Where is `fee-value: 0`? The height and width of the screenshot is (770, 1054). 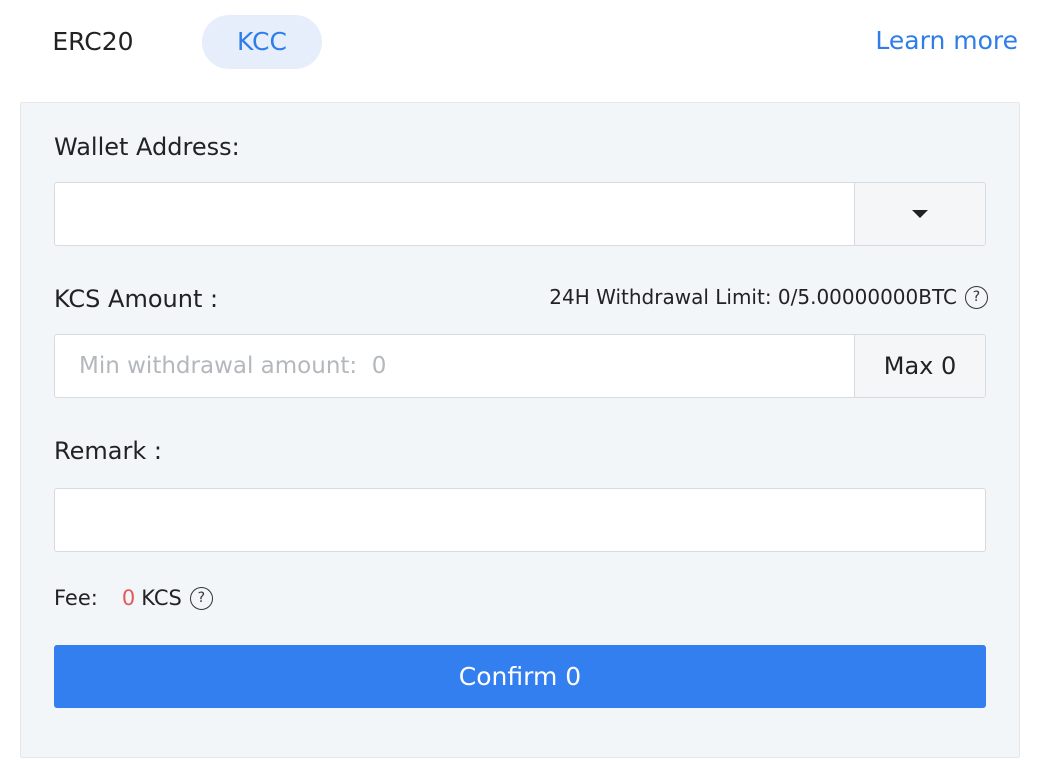
fee-value: 0 is located at coordinates (128, 598).